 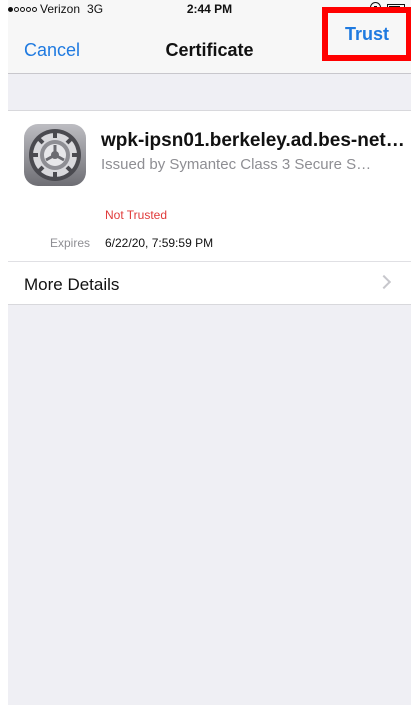 I want to click on trust-status-label: Not Trusted, so click(x=136, y=215).